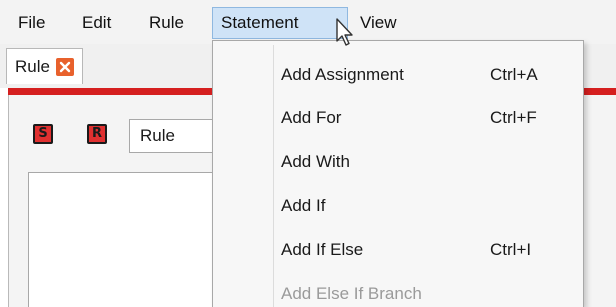 This screenshot has width=616, height=307. What do you see at coordinates (398, 206) in the screenshot?
I see `menu-item-add-if: Add If` at bounding box center [398, 206].